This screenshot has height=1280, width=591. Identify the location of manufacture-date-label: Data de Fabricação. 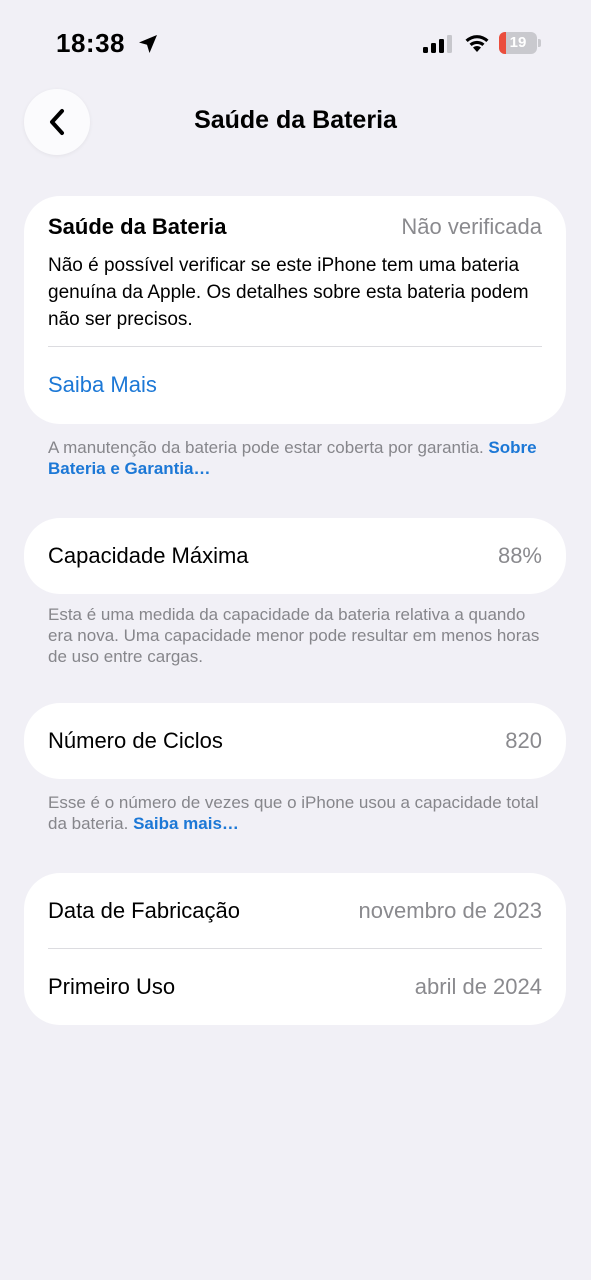
(144, 910).